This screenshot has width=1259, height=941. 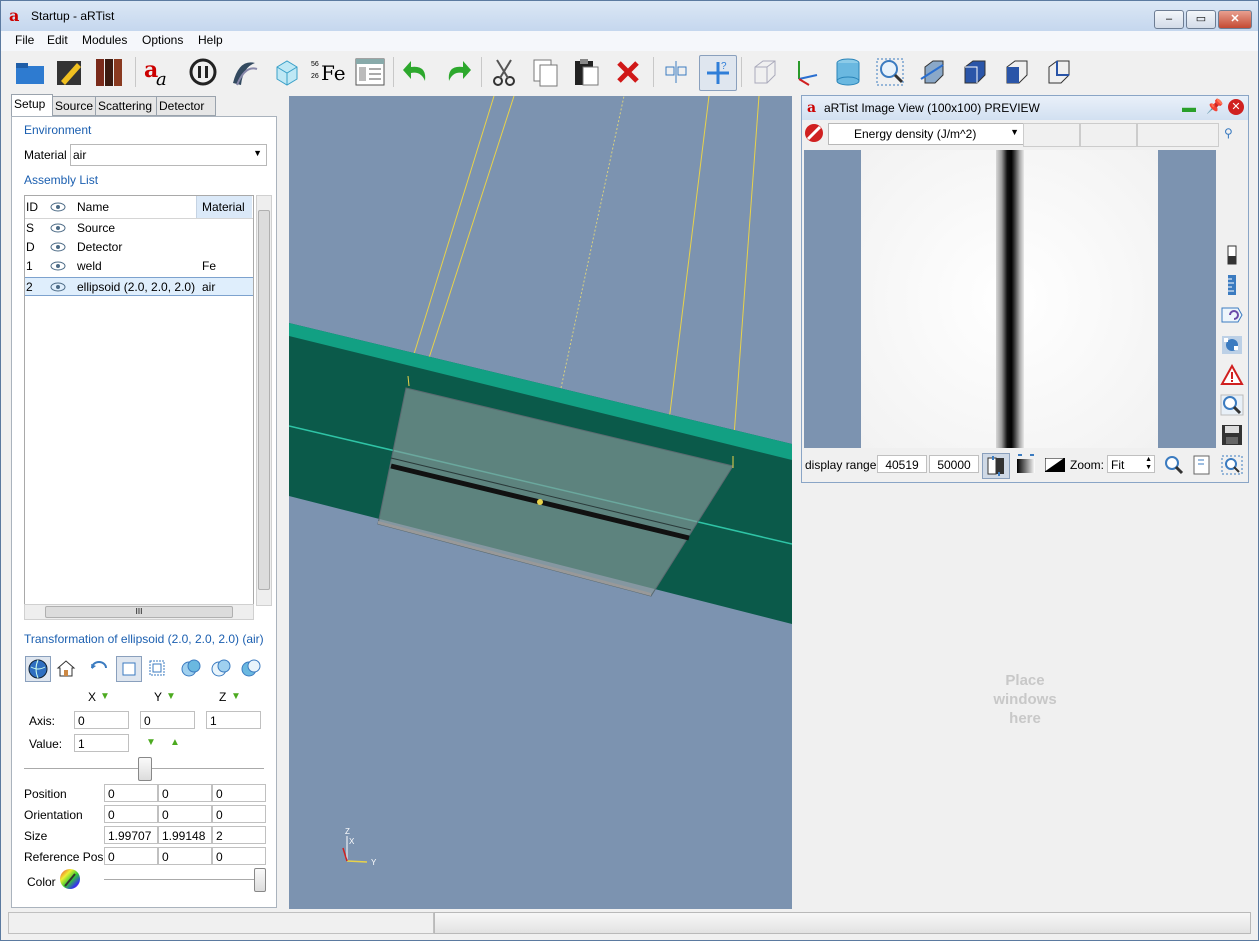 I want to click on fe-element-icon: 56 26 Fe, so click(x=329, y=72).